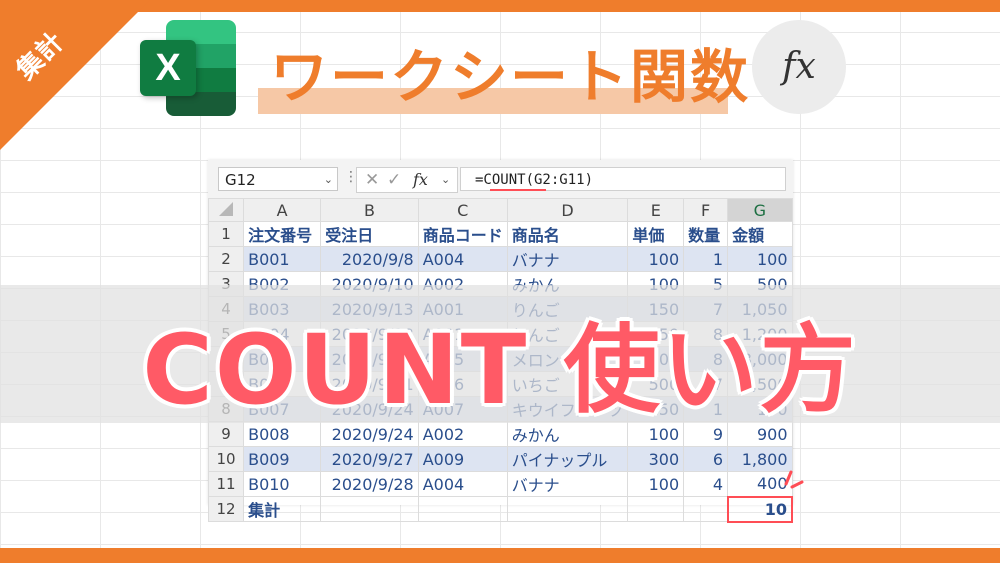 Image resolution: width=1000 pixels, height=563 pixels. Describe the element at coordinates (760, 509) in the screenshot. I see `count-result-cell: 10` at that location.